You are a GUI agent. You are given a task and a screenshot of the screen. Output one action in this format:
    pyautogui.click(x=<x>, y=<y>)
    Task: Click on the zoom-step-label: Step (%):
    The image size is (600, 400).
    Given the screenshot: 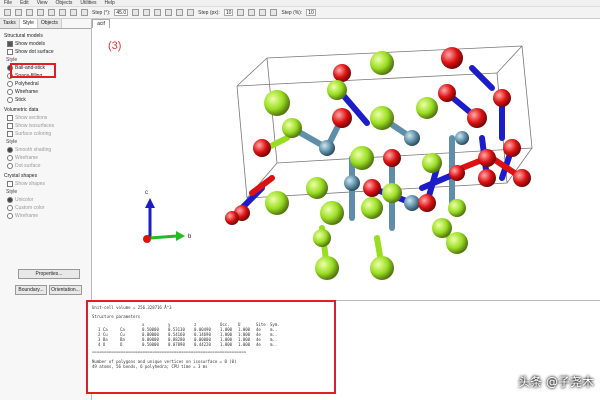 What is the action you would take?
    pyautogui.click(x=292, y=12)
    